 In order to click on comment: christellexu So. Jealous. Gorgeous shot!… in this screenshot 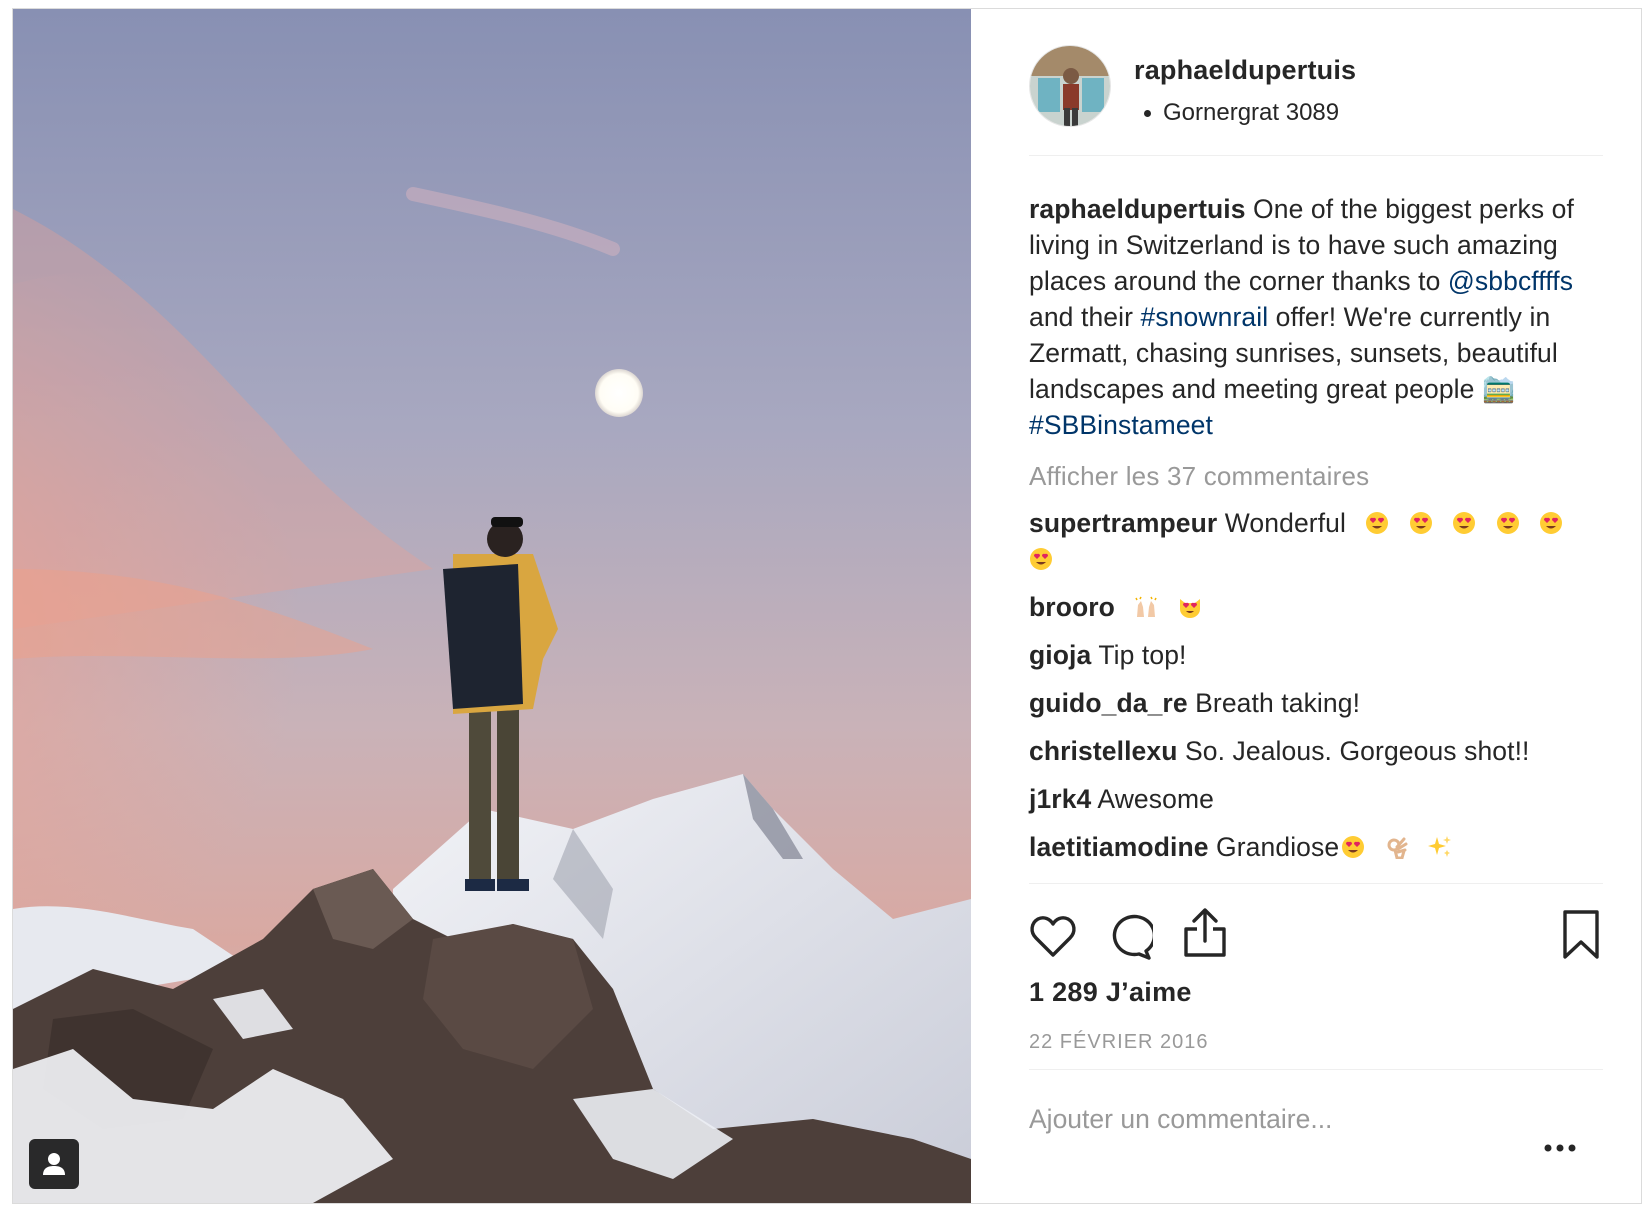, I will do `click(1316, 751)`.